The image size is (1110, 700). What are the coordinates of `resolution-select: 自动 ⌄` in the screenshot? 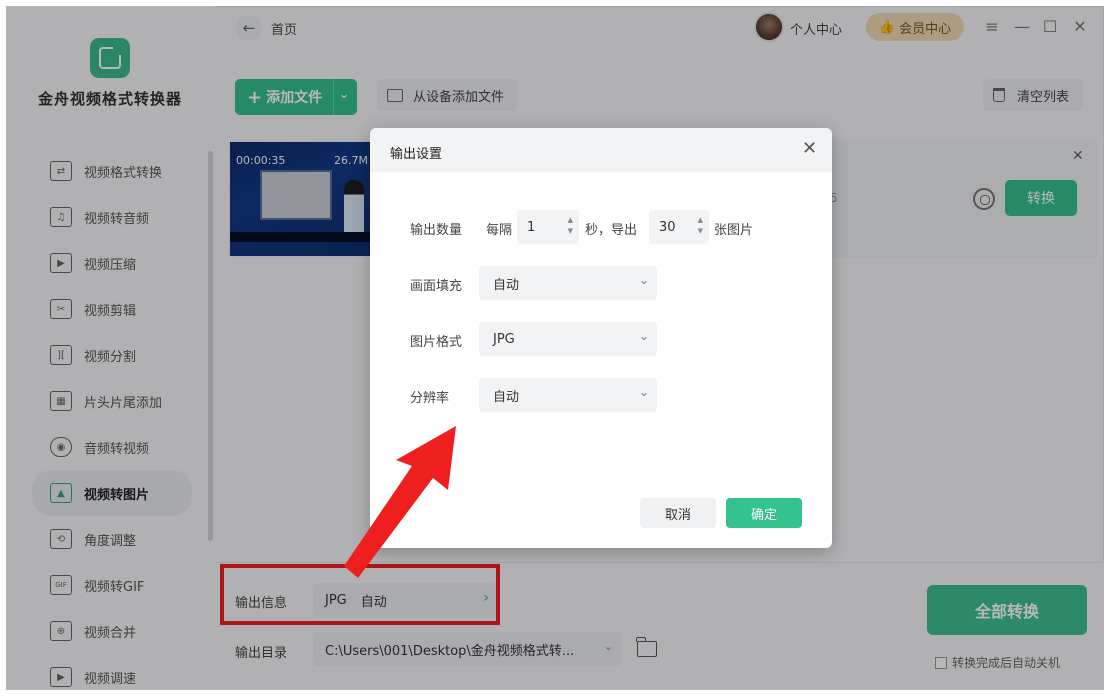 It's located at (568, 395).